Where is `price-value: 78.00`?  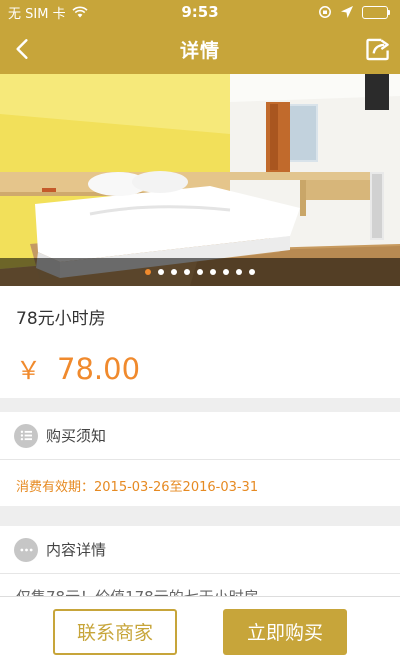 price-value: 78.00 is located at coordinates (99, 369).